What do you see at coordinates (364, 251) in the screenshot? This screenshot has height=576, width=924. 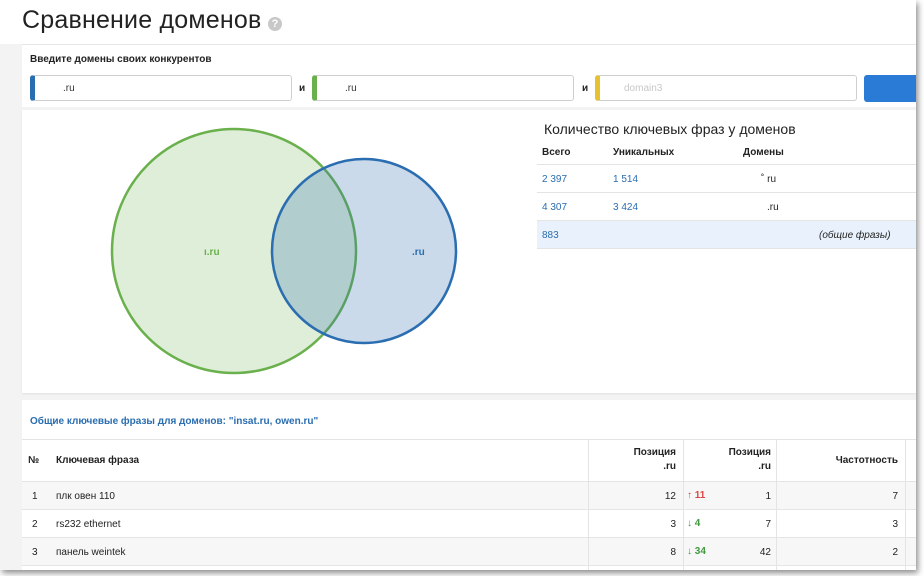 I see `venn-right-circle` at bounding box center [364, 251].